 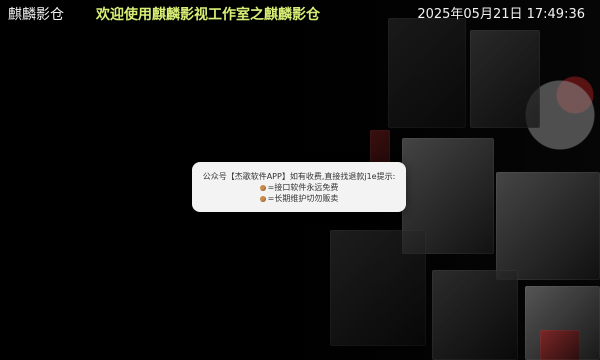 I want to click on notice-line-2-text: =接口软件永远免费, so click(x=303, y=187).